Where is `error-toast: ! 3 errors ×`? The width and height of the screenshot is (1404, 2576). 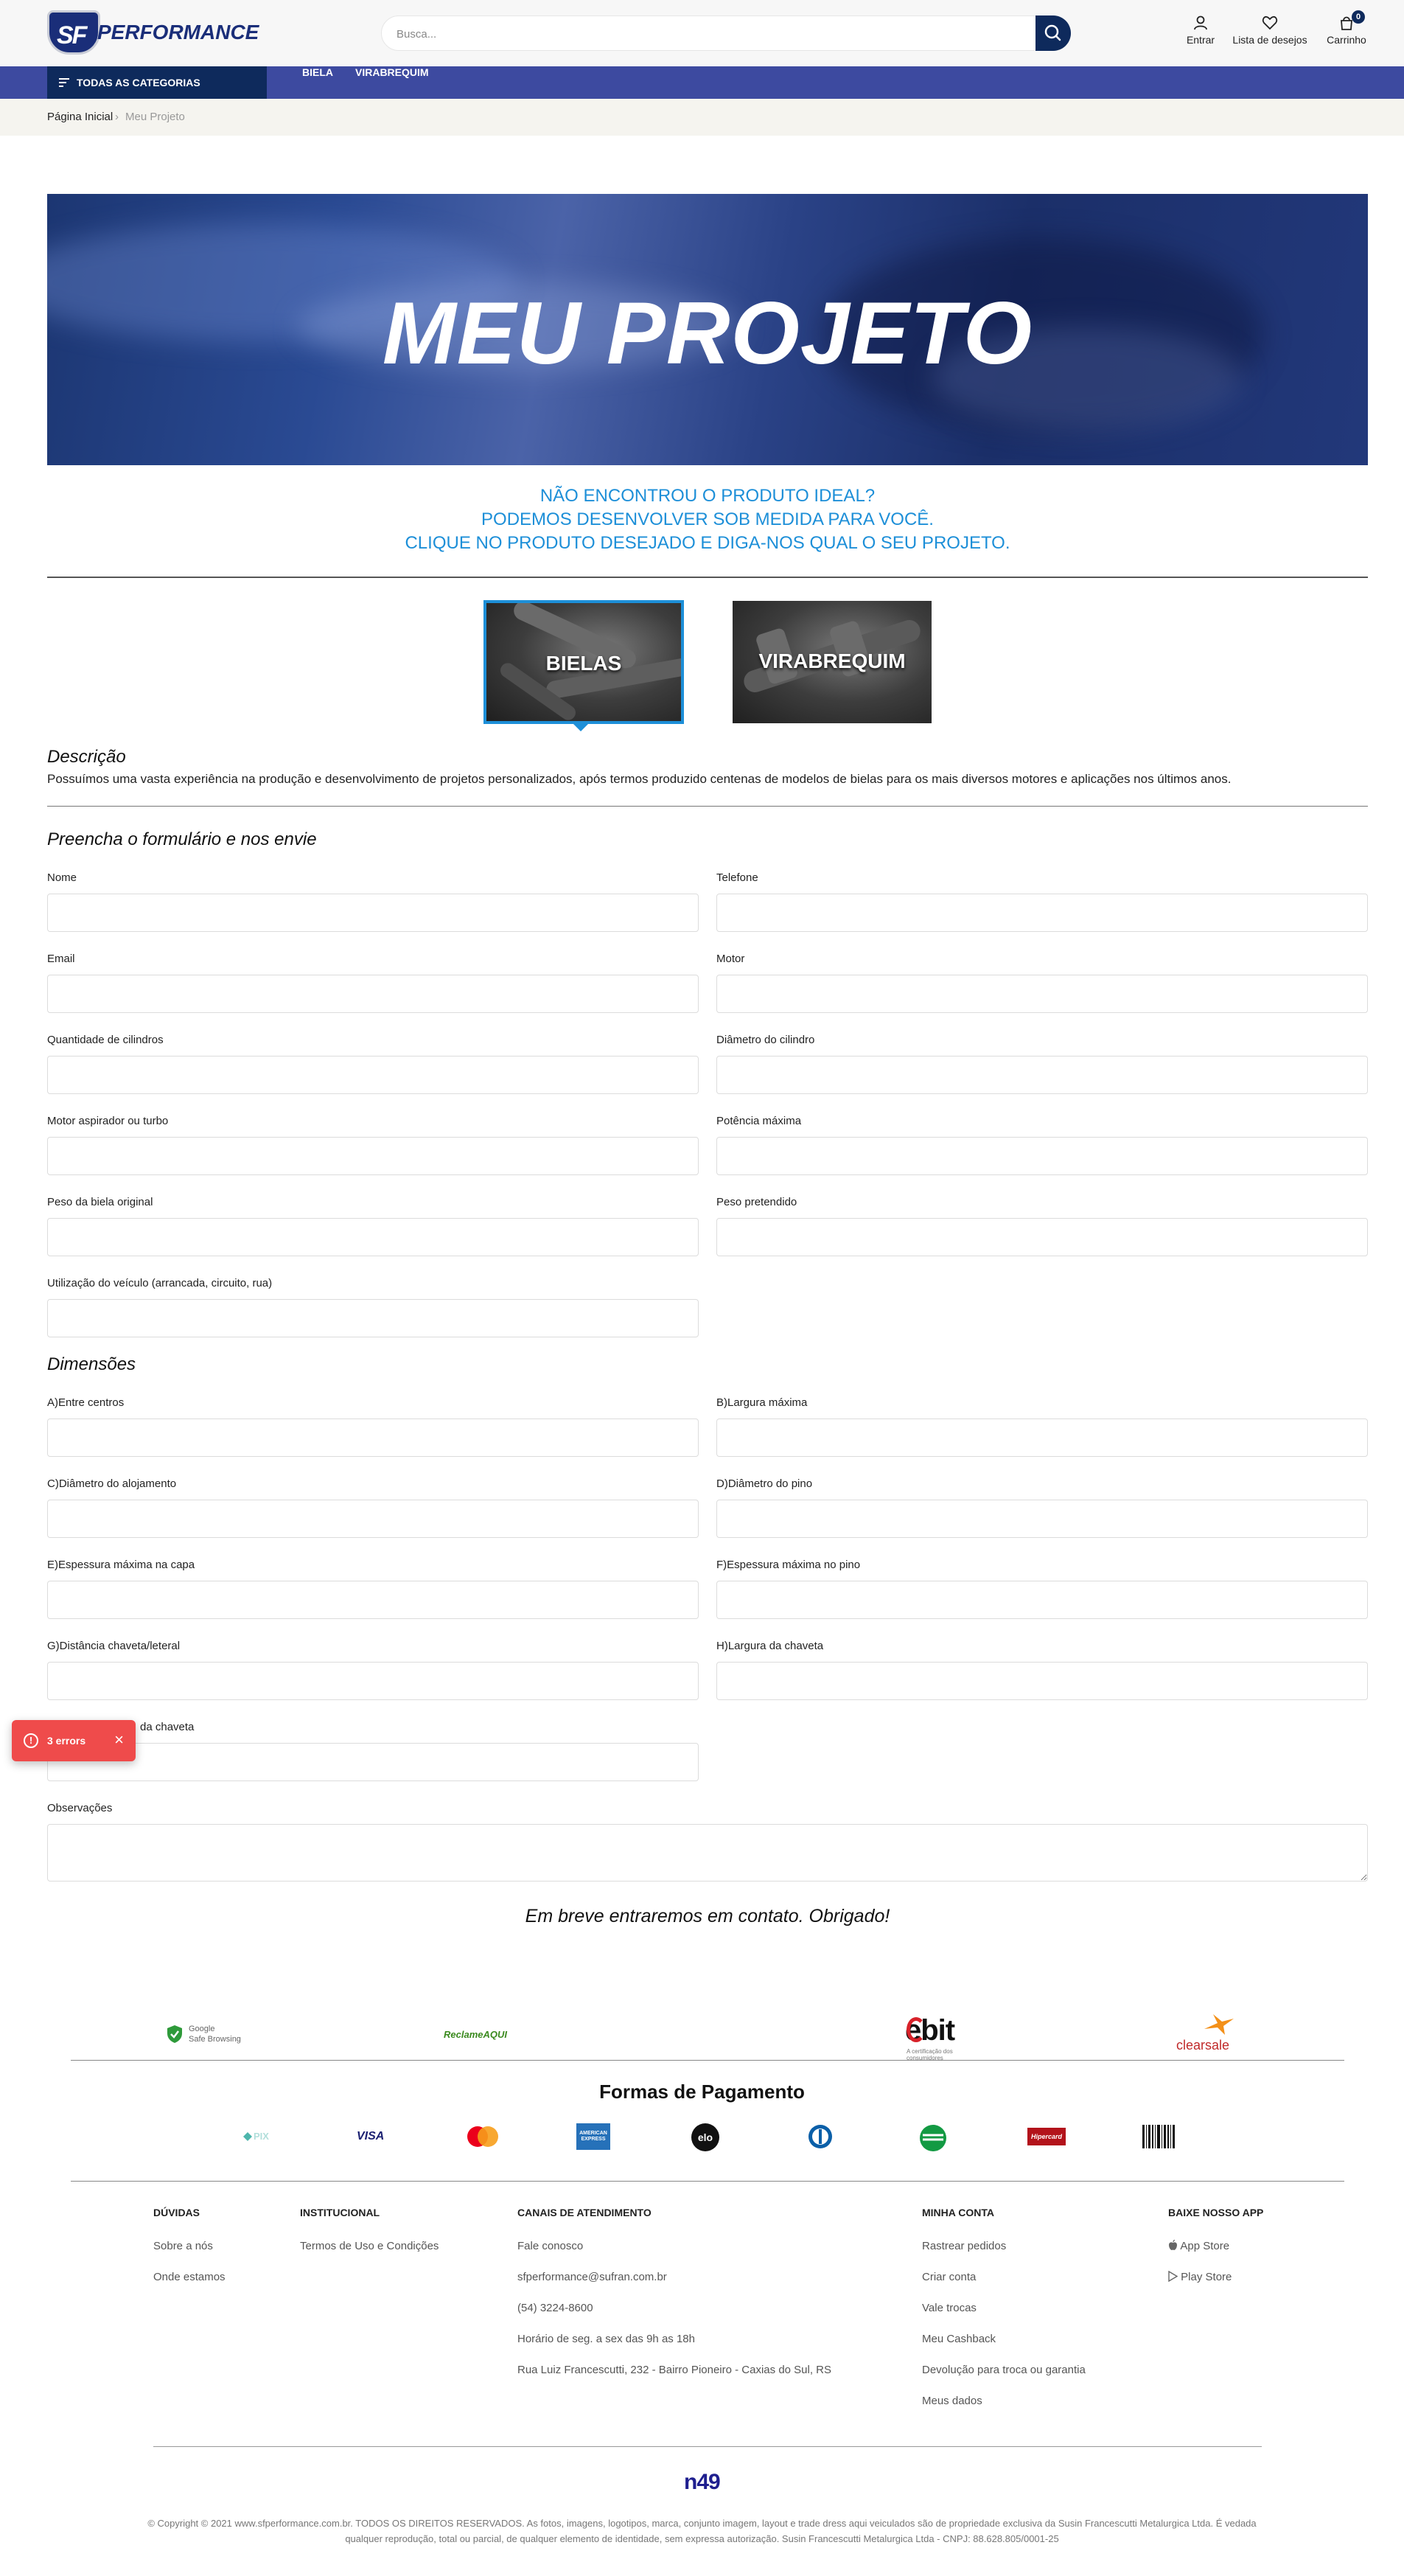
error-toast: ! 3 errors × is located at coordinates (74, 1741).